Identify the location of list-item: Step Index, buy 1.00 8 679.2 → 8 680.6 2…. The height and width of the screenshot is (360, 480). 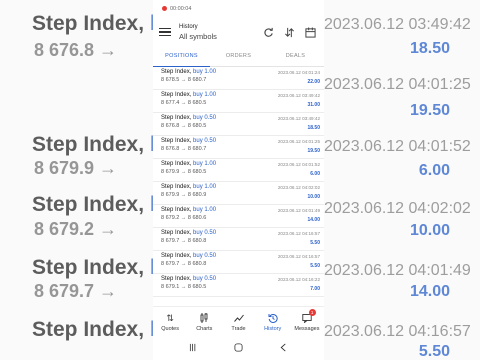
(238, 216).